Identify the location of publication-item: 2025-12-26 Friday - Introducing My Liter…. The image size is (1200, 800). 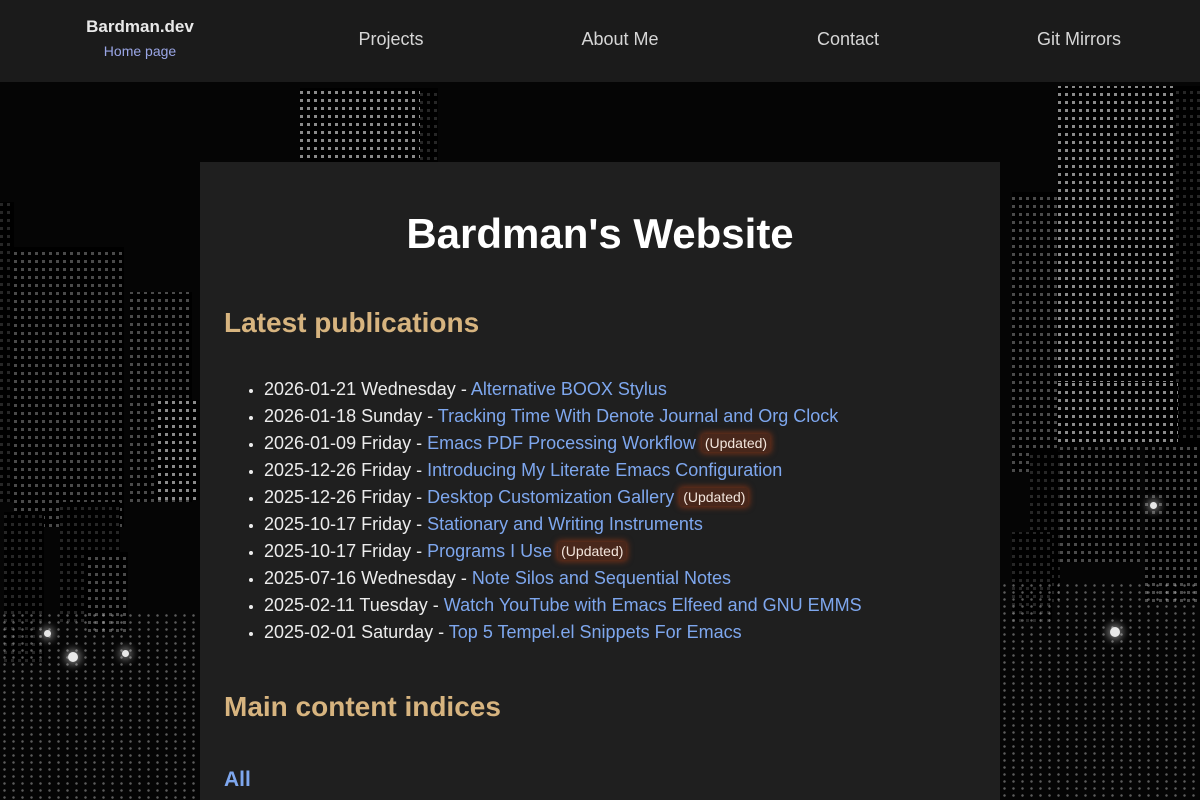
(620, 470).